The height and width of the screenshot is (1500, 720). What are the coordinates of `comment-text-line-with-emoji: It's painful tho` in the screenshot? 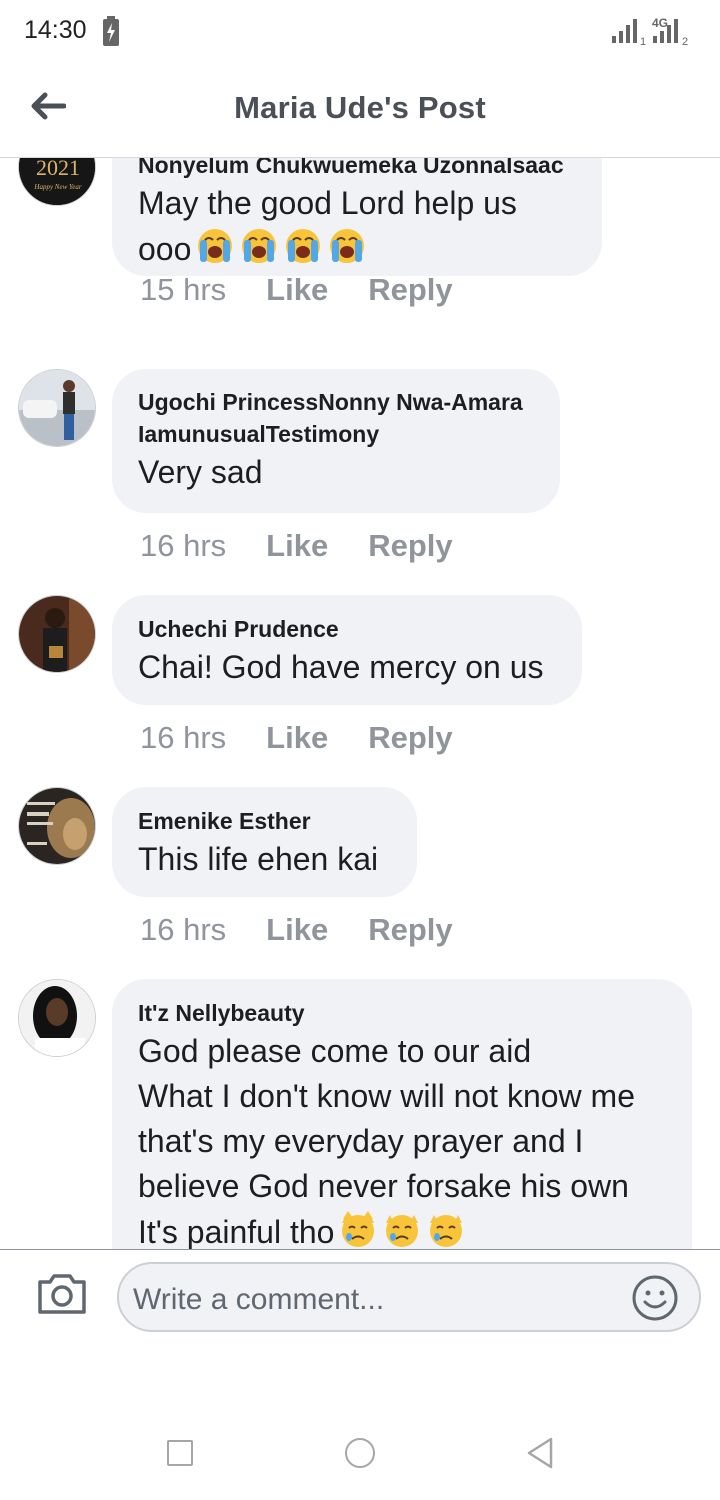 It's located at (402, 1229).